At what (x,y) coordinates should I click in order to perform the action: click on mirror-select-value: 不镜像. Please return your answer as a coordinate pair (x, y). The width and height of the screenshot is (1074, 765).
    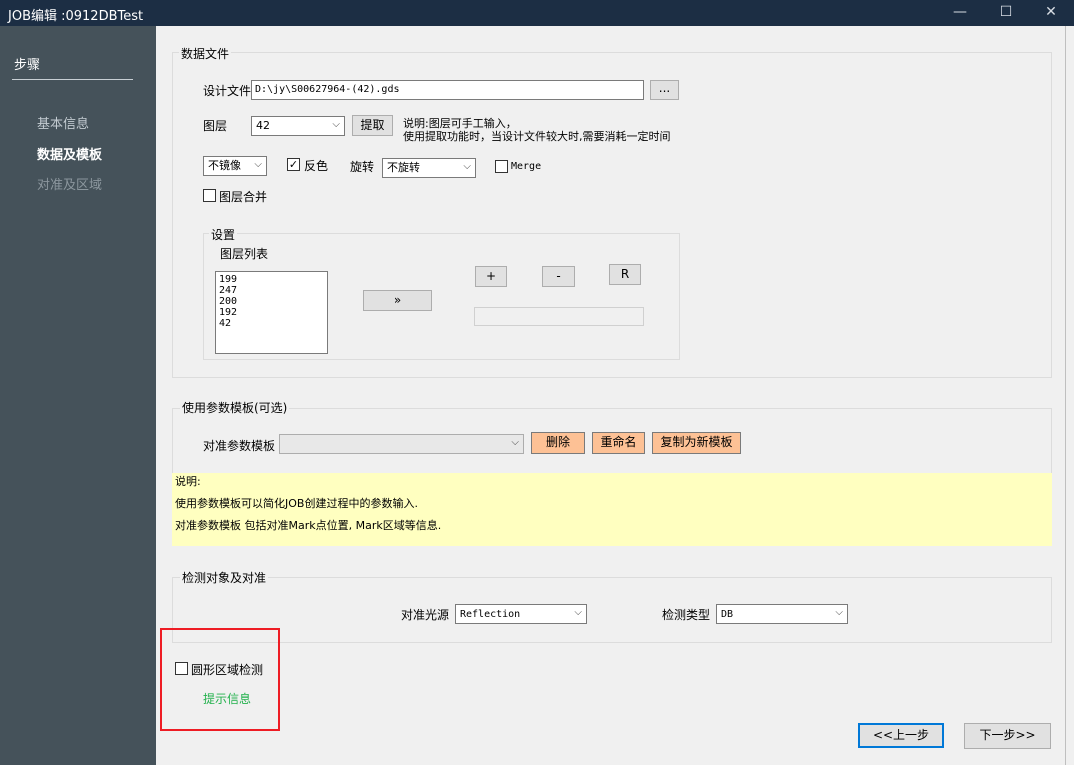
    Looking at the image, I should click on (224, 165).